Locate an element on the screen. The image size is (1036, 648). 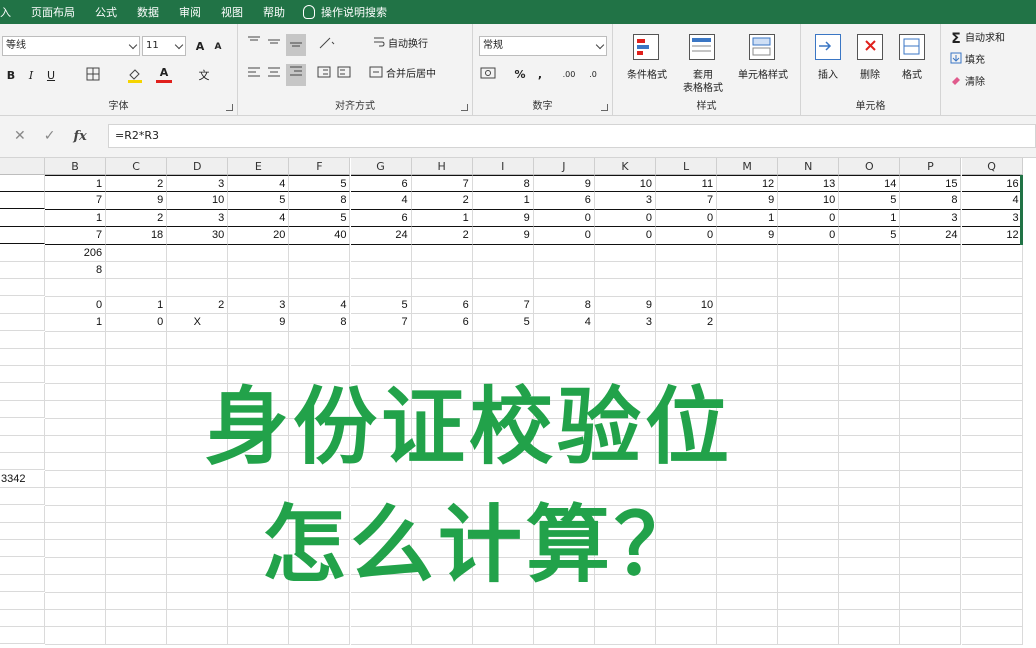
align-middle-icon is located at coordinates (274, 45).